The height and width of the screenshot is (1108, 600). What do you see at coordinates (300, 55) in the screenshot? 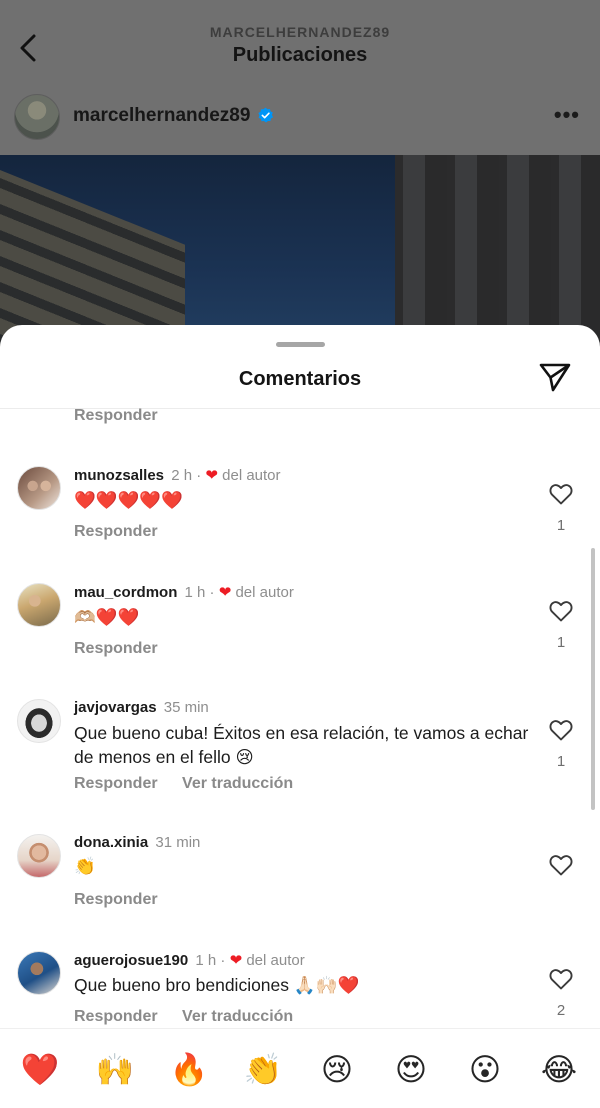
I see `page-title: Publicaciones` at bounding box center [300, 55].